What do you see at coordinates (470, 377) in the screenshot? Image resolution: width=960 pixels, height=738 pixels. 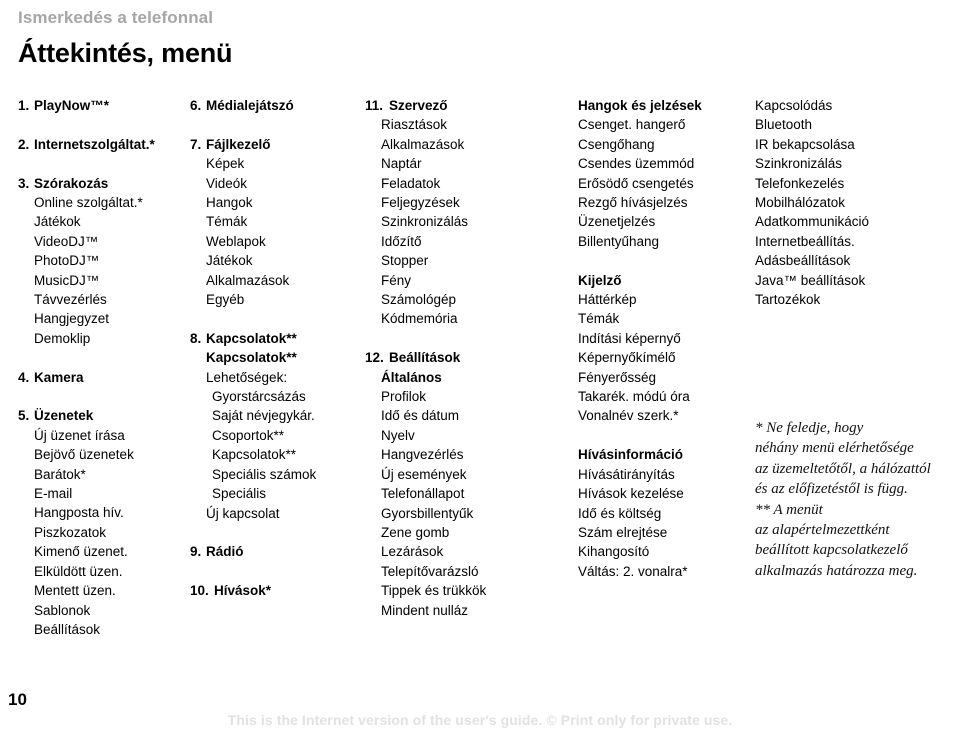 I see `menu-subheading: Általános` at bounding box center [470, 377].